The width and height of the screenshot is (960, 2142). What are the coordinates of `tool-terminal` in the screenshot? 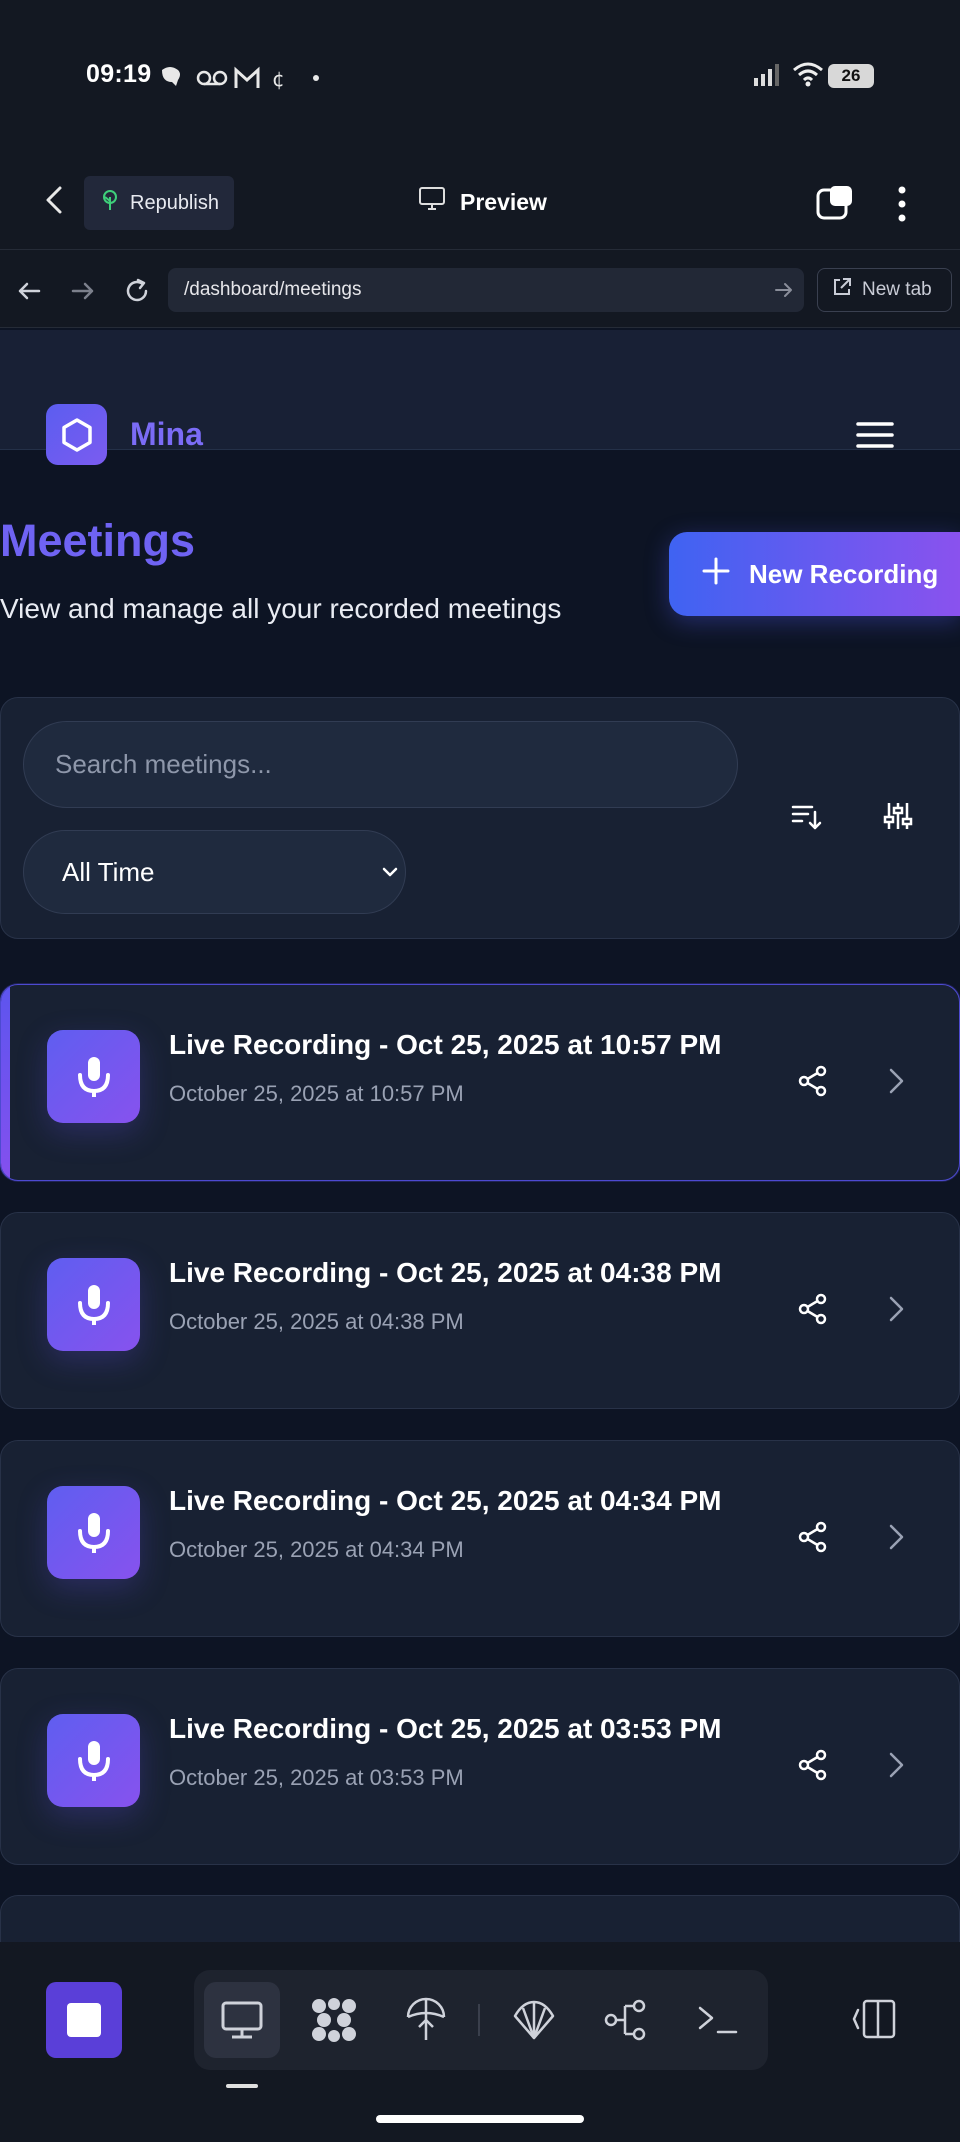 It's located at (718, 2020).